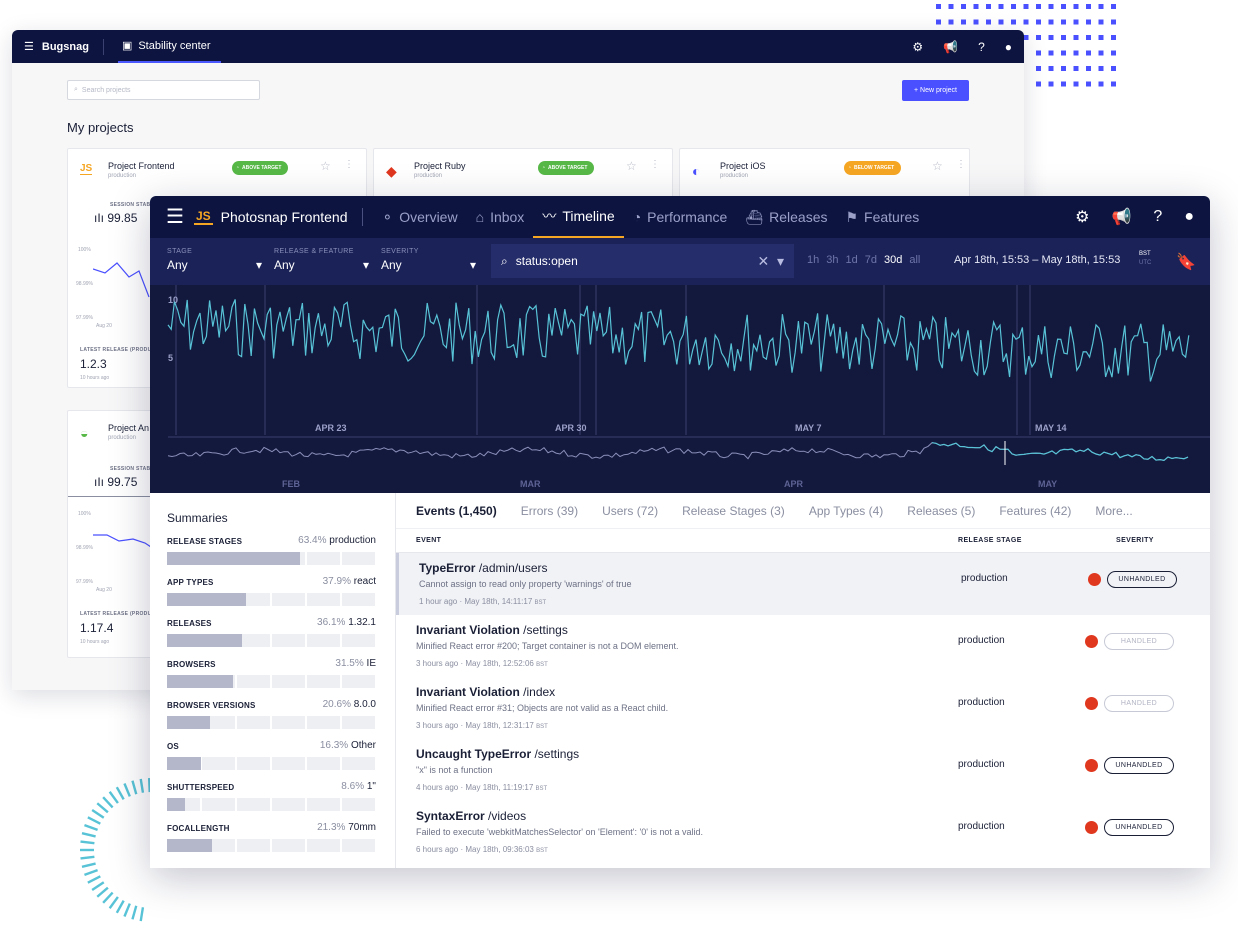  I want to click on summary-row: SHUTTERSPEED 8.6% 1", so click(271, 796).